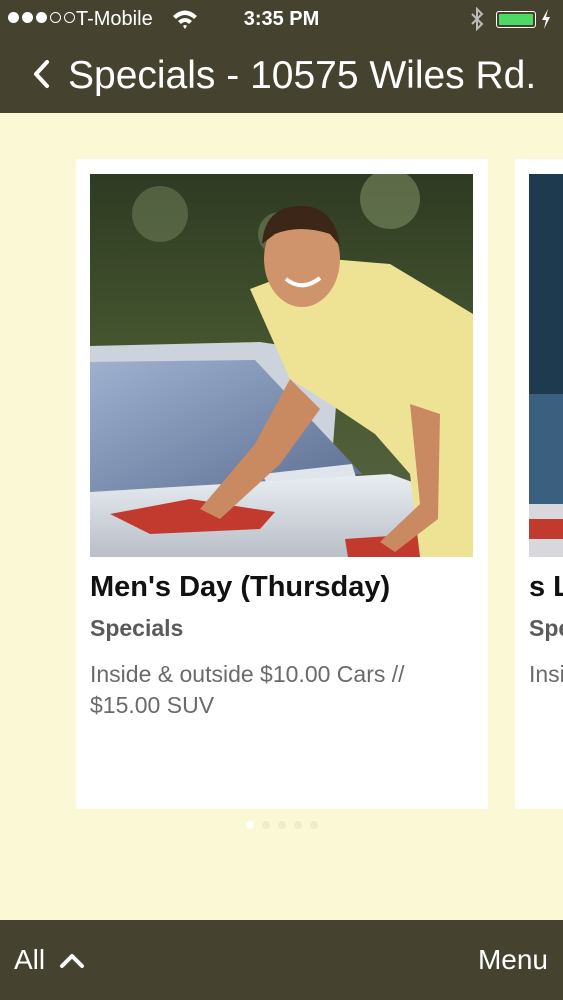  I want to click on card-photo, so click(546, 365).